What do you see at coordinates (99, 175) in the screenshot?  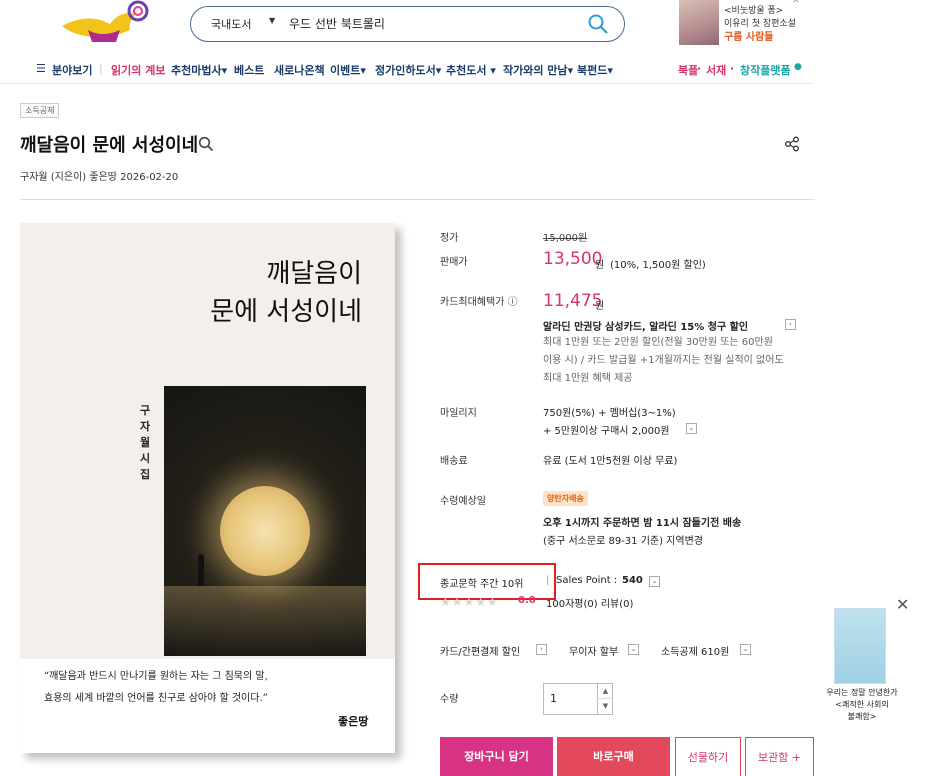 I see `book-byline: 구자월 (지은이) 좋은땅 2026-02-20` at bounding box center [99, 175].